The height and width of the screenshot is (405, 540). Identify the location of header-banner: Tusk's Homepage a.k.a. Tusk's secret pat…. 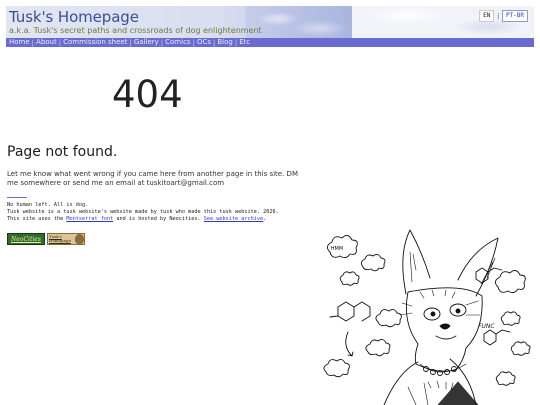
(270, 22).